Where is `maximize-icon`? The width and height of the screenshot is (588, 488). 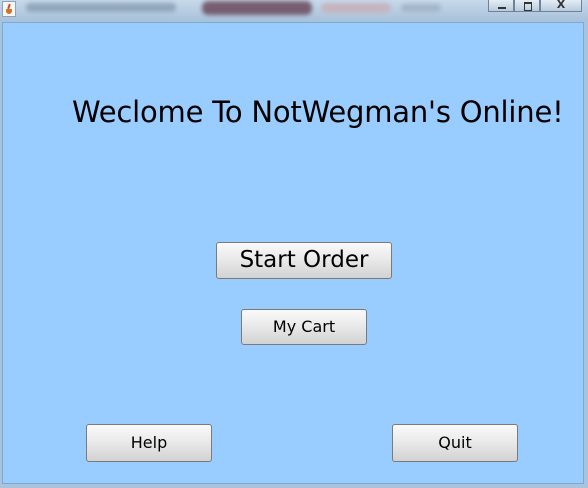
maximize-icon is located at coordinates (527, 6).